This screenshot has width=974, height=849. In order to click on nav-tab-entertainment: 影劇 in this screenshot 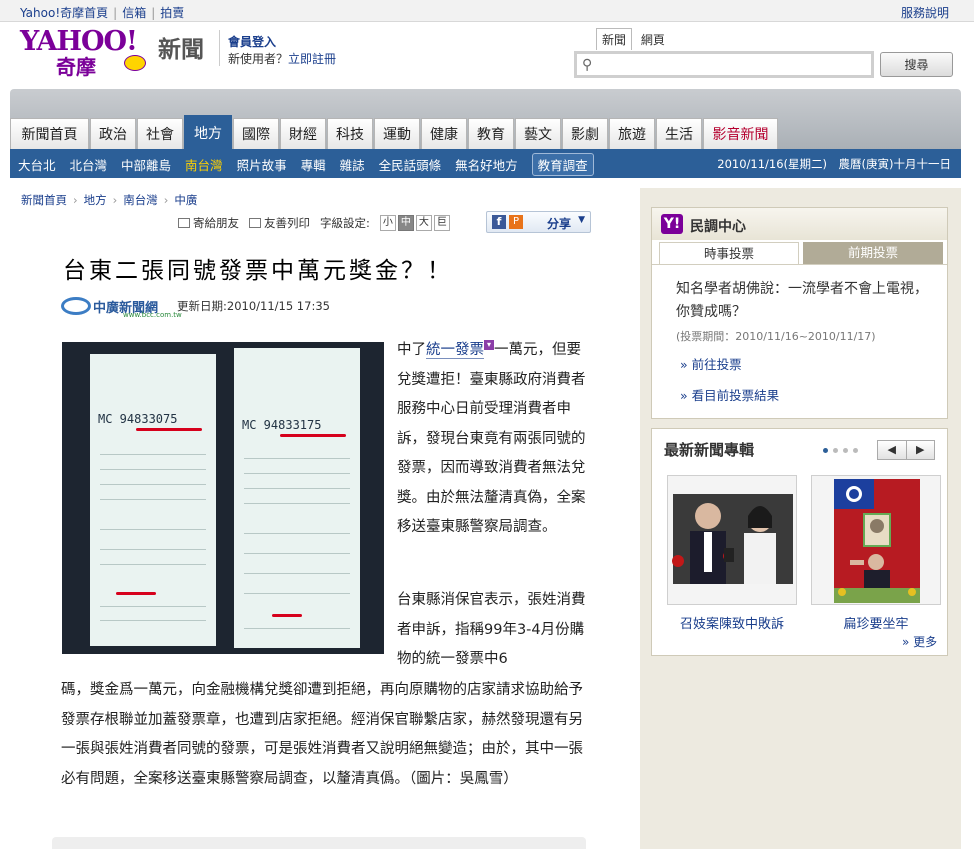, I will do `click(585, 133)`.